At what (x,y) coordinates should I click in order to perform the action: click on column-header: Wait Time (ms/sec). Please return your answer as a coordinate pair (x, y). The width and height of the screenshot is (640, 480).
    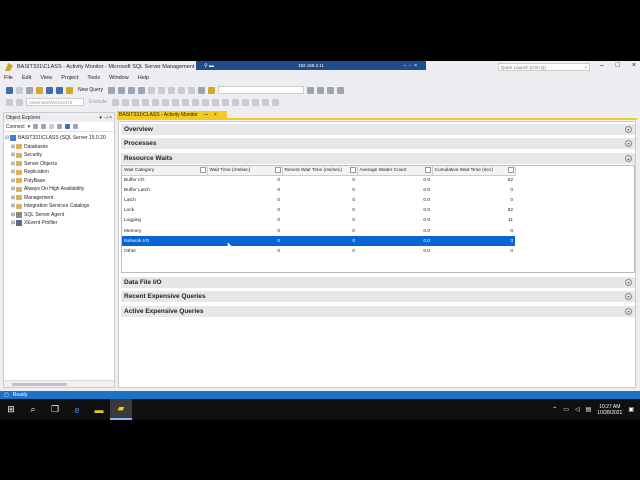
    Looking at the image, I should click on (245, 171).